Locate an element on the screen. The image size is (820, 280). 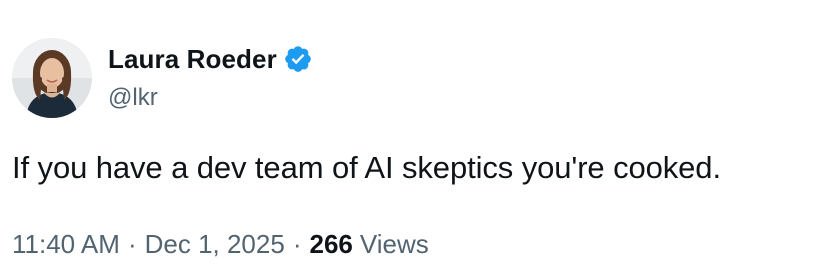
tweet-date: Dec 1, 2025 is located at coordinates (215, 244).